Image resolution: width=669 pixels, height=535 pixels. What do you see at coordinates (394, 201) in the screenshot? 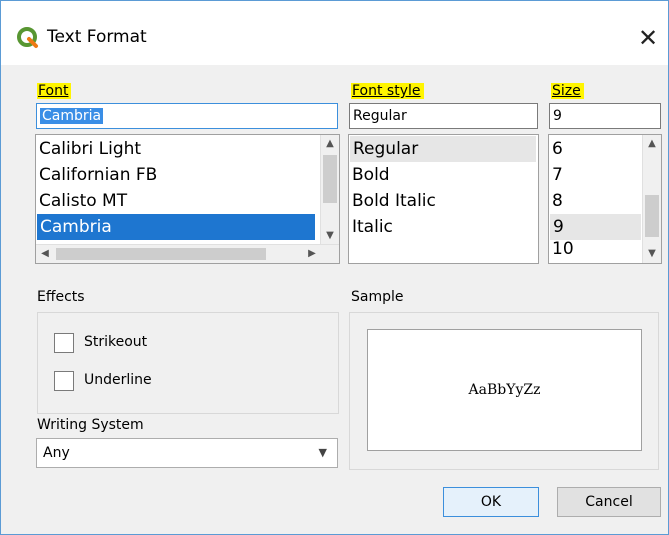
I see `list-item: Bold Italic` at bounding box center [394, 201].